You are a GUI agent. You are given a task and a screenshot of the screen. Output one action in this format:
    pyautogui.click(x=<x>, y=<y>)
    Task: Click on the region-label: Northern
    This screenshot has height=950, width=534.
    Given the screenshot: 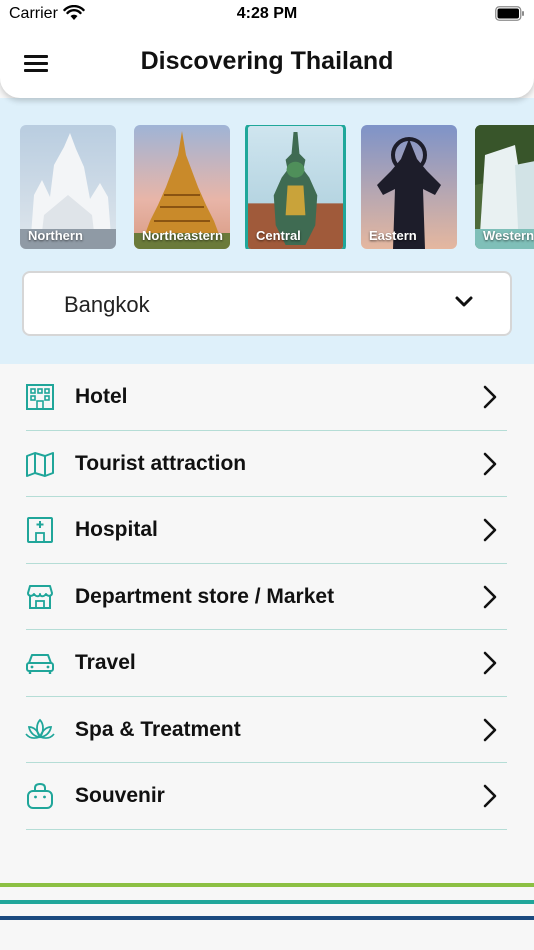 What is the action you would take?
    pyautogui.click(x=55, y=235)
    